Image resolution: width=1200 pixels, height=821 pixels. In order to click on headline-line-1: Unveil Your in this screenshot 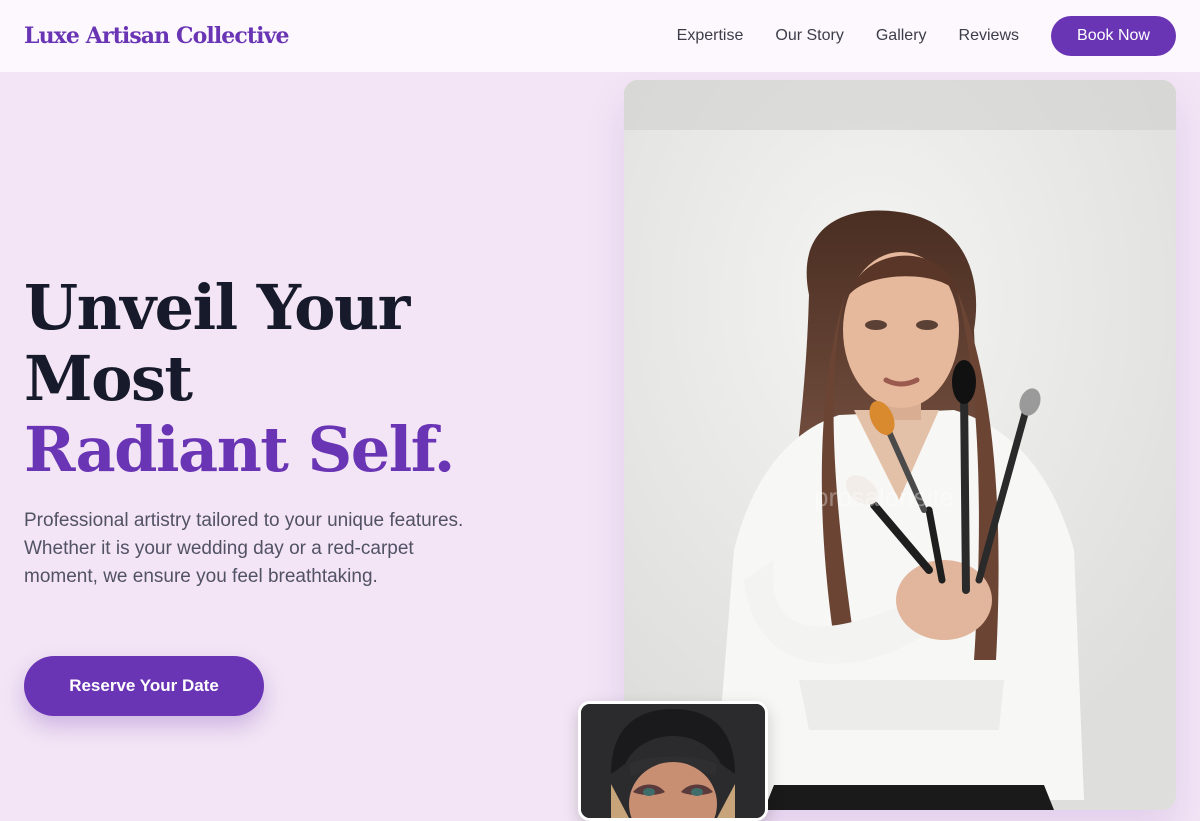, I will do `click(217, 307)`.